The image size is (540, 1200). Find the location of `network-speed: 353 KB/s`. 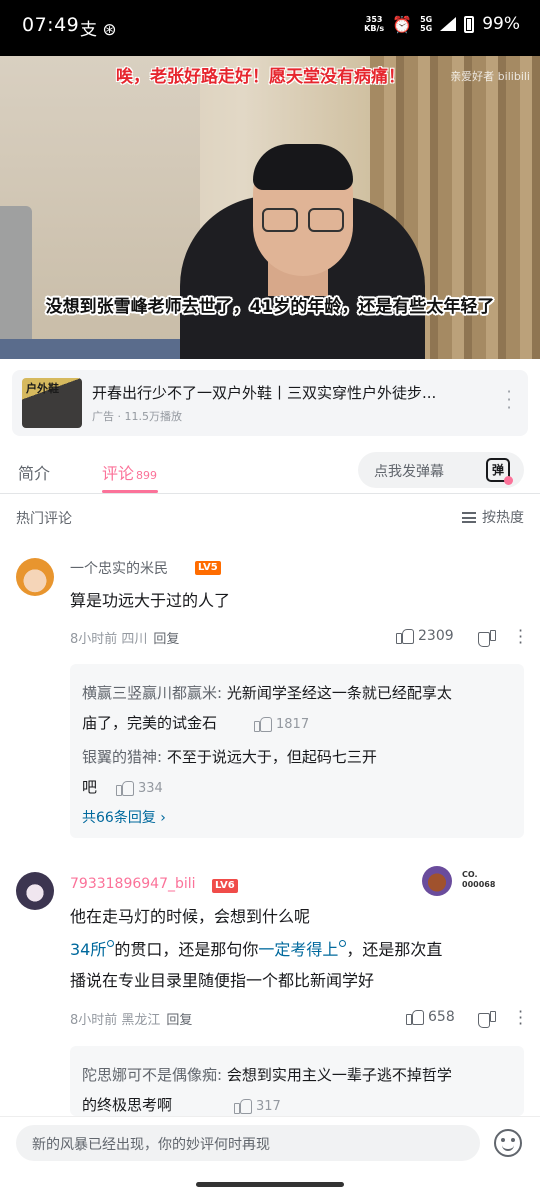

network-speed: 353 KB/s is located at coordinates (374, 24).